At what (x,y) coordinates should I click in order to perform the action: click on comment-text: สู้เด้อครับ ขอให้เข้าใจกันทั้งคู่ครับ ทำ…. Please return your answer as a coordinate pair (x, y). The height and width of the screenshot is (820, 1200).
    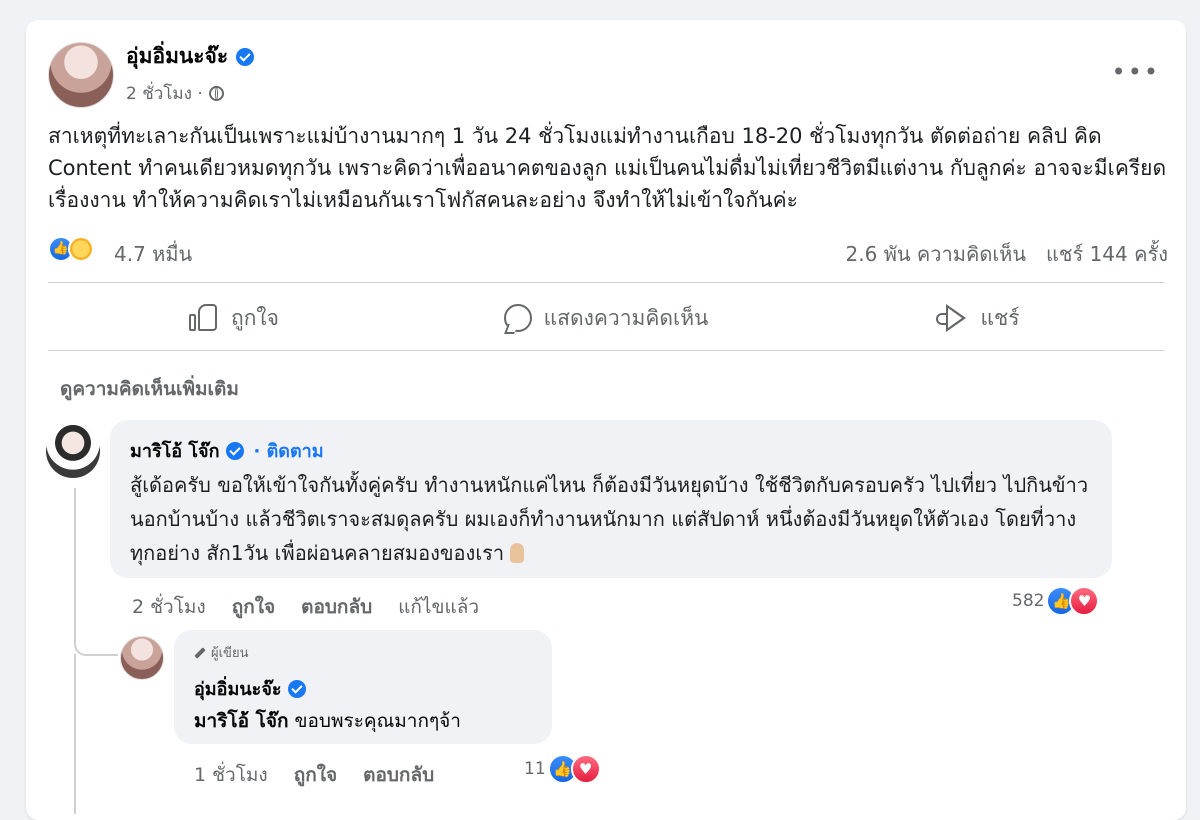
    Looking at the image, I should click on (615, 519).